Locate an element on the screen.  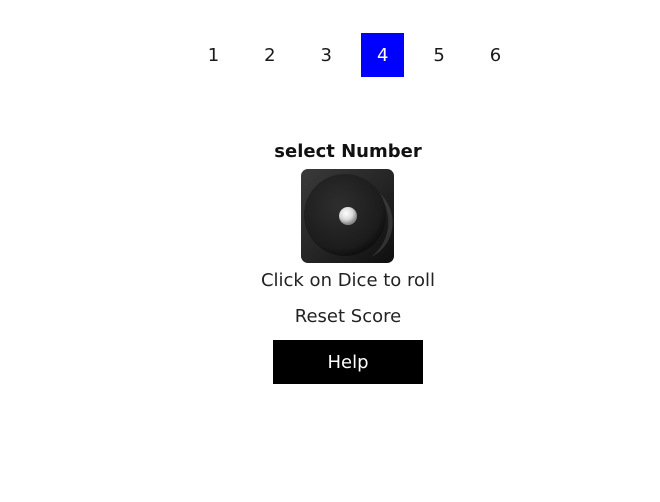
help-button: Help is located at coordinates (348, 362).